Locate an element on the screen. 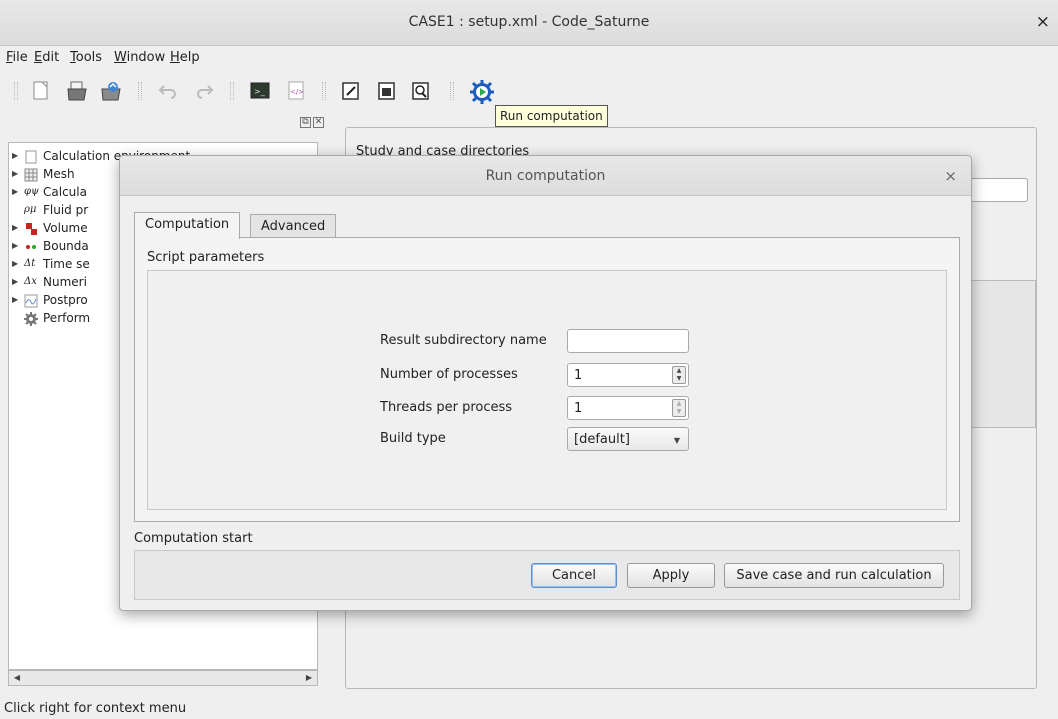  float-dock-icon: ⧉ is located at coordinates (305, 122).